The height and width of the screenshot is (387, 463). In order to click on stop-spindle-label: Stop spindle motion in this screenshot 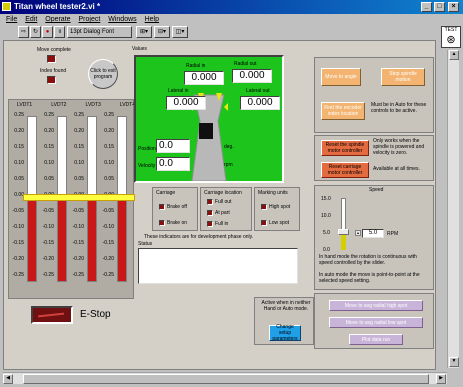, I will do `click(403, 77)`.